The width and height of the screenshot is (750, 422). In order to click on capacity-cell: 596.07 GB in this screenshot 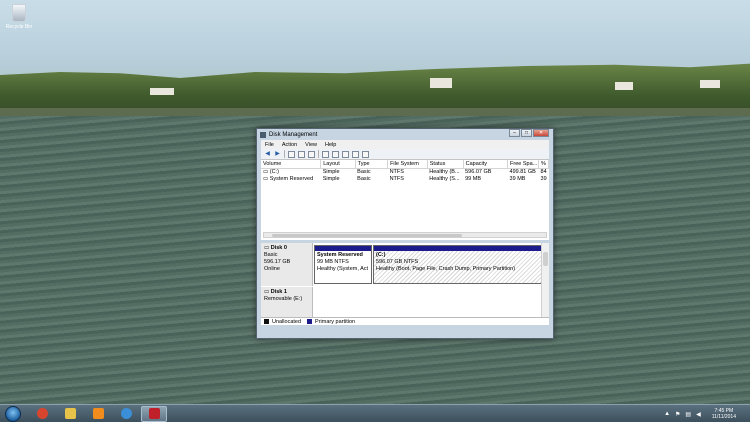, I will do `click(478, 171)`.